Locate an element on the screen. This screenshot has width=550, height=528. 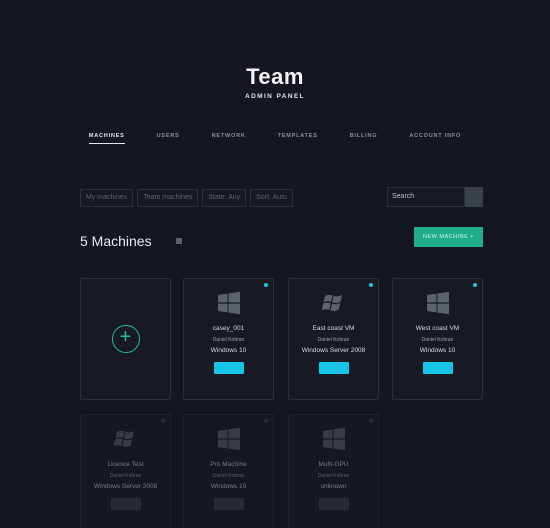
machine-os: unknown is located at coordinates (333, 486).